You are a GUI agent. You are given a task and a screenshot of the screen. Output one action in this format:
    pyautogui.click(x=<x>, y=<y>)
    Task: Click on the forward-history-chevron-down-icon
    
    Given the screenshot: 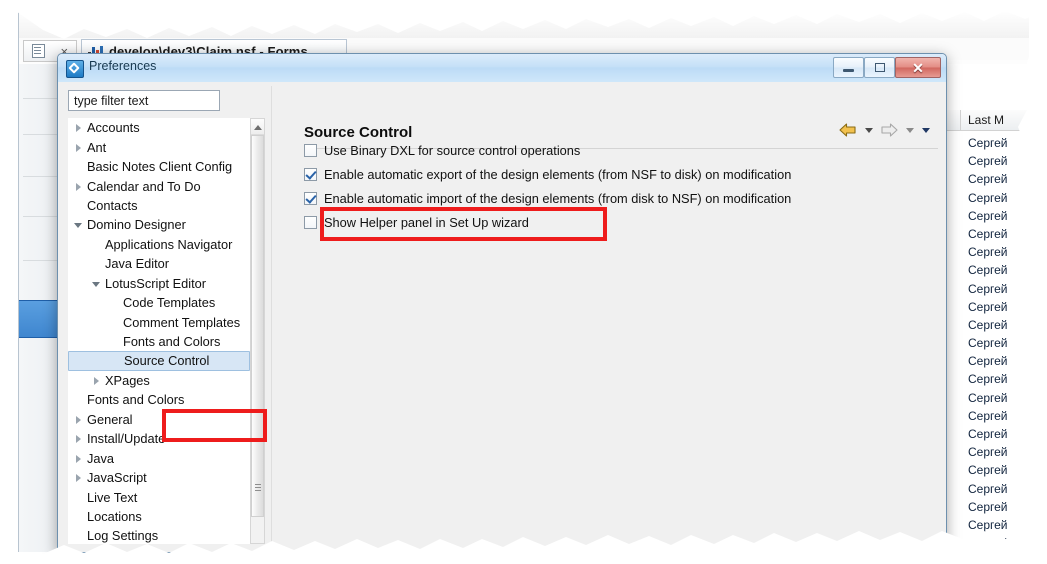 What is the action you would take?
    pyautogui.click(x=909, y=130)
    